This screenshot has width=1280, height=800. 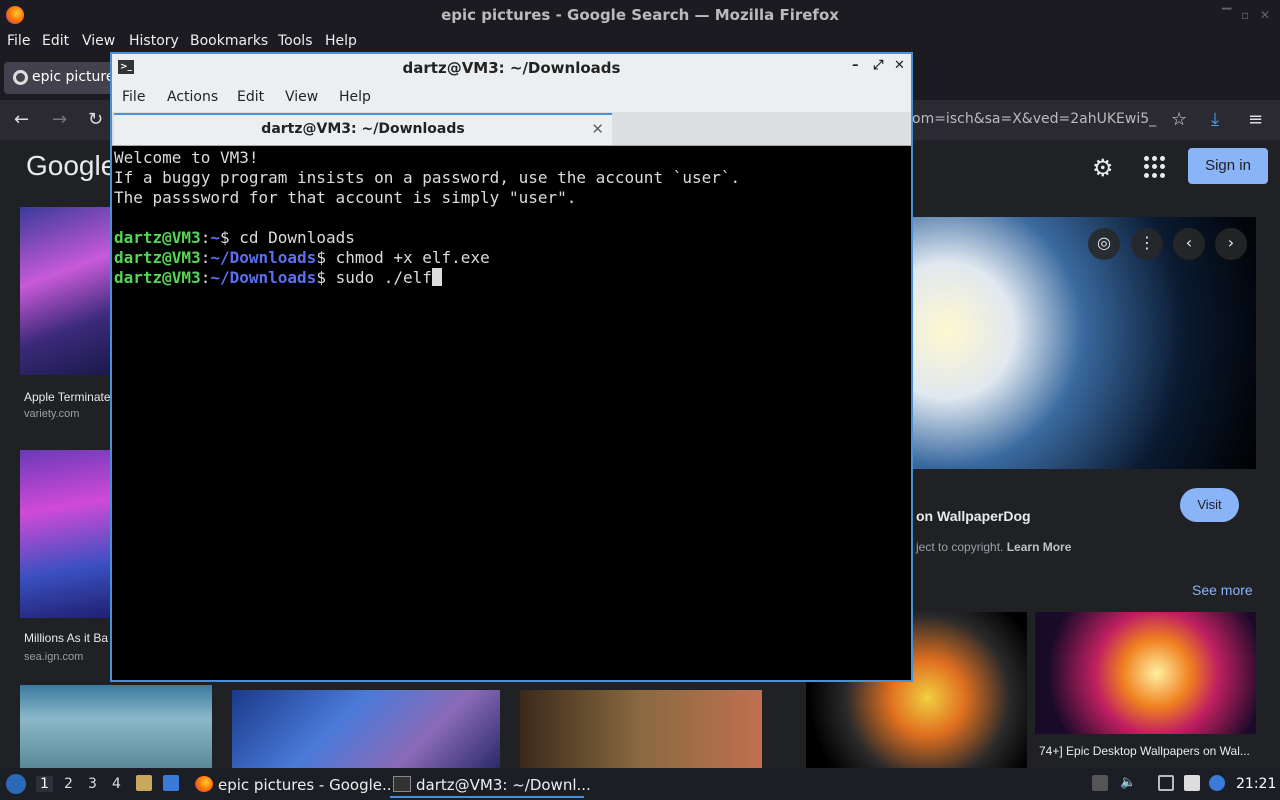 What do you see at coordinates (1100, 783) in the screenshot?
I see `tray-drive-icon` at bounding box center [1100, 783].